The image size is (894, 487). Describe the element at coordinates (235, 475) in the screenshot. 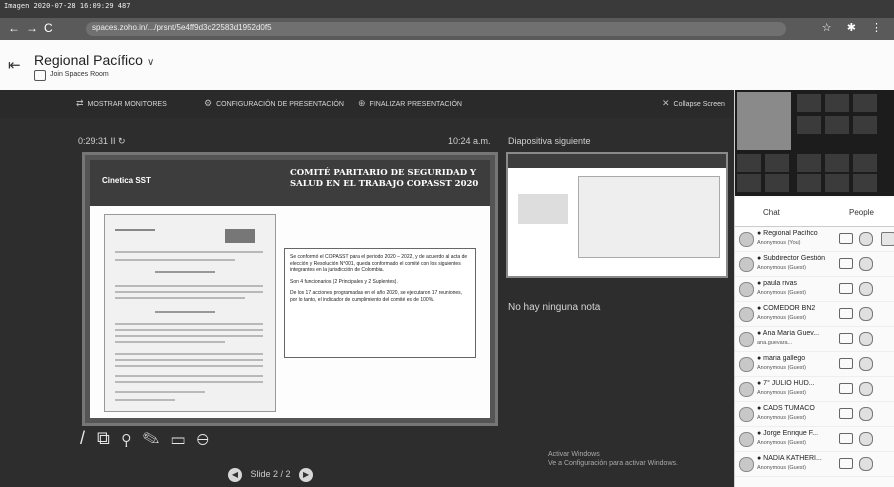

I see `previous-slide-button: ◀` at that location.